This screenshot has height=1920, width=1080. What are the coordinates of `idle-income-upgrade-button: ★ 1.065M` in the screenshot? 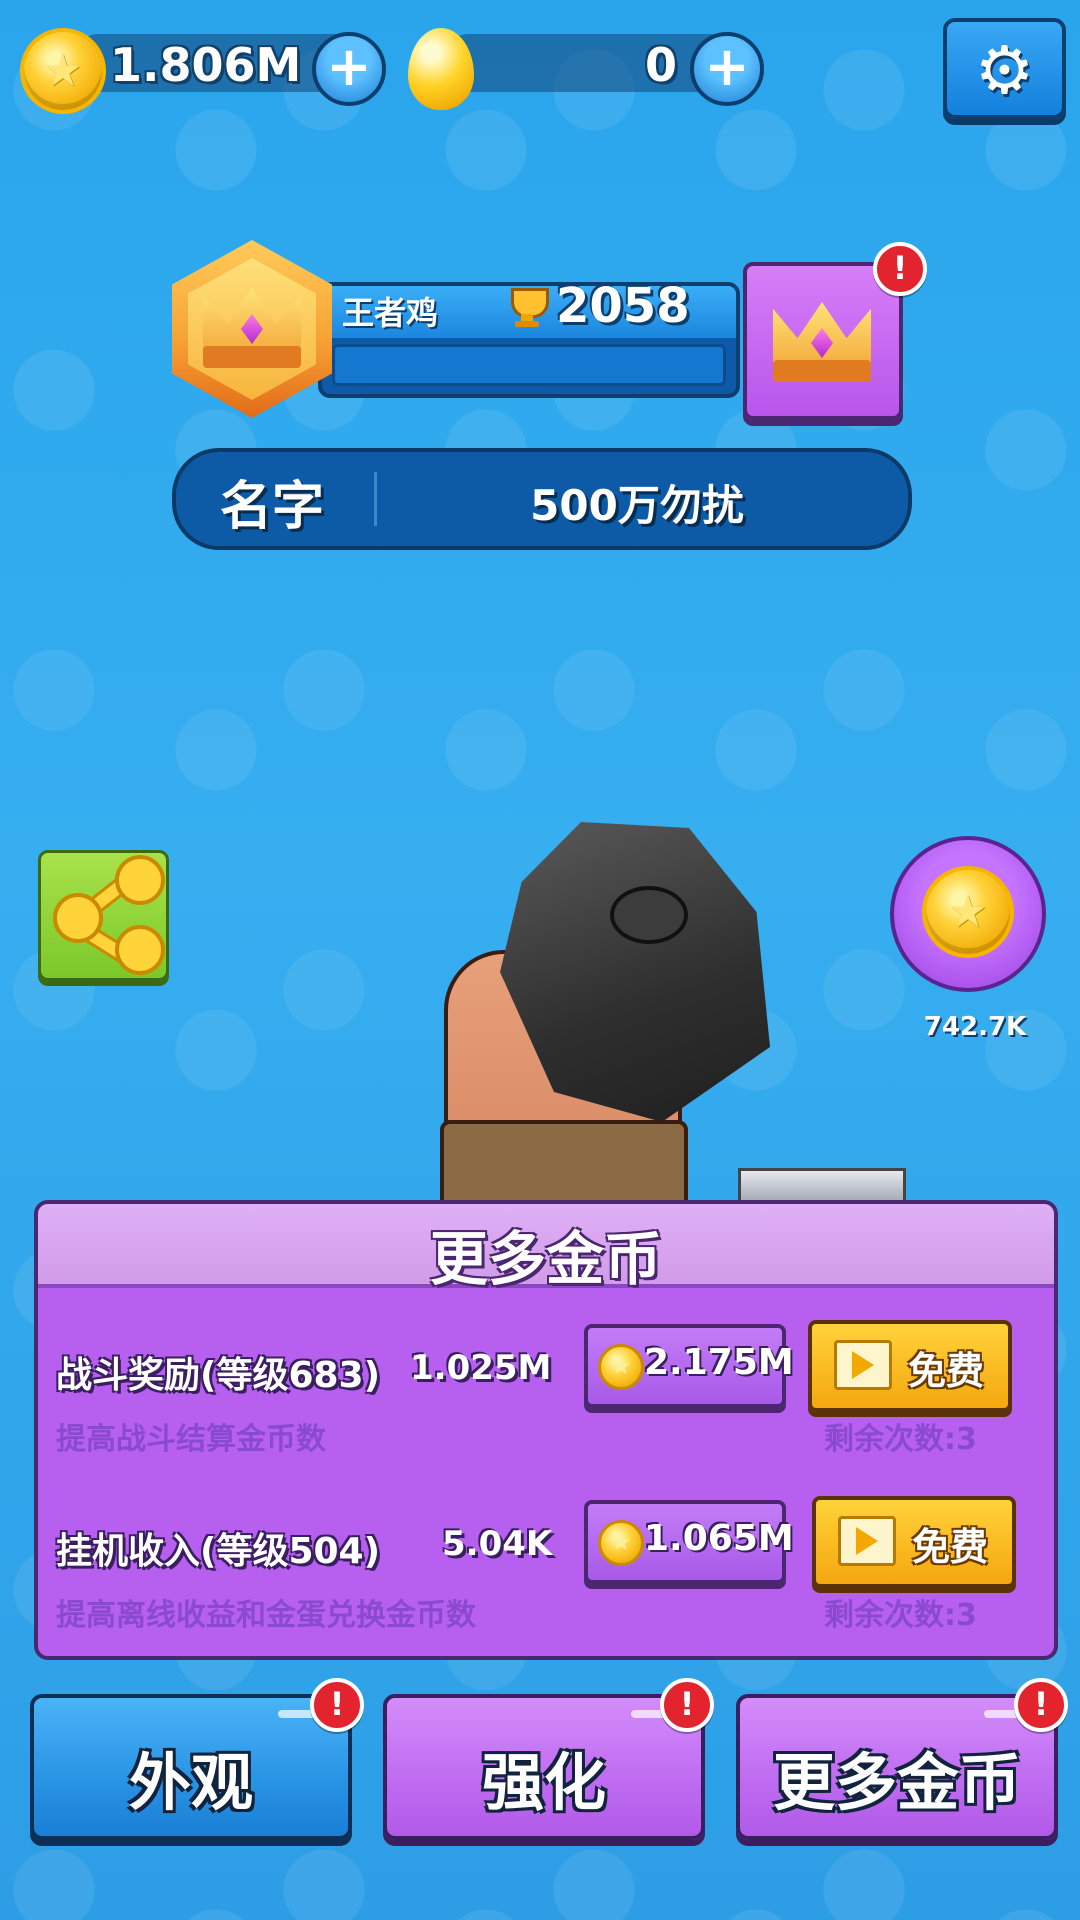 It's located at (689, 1542).